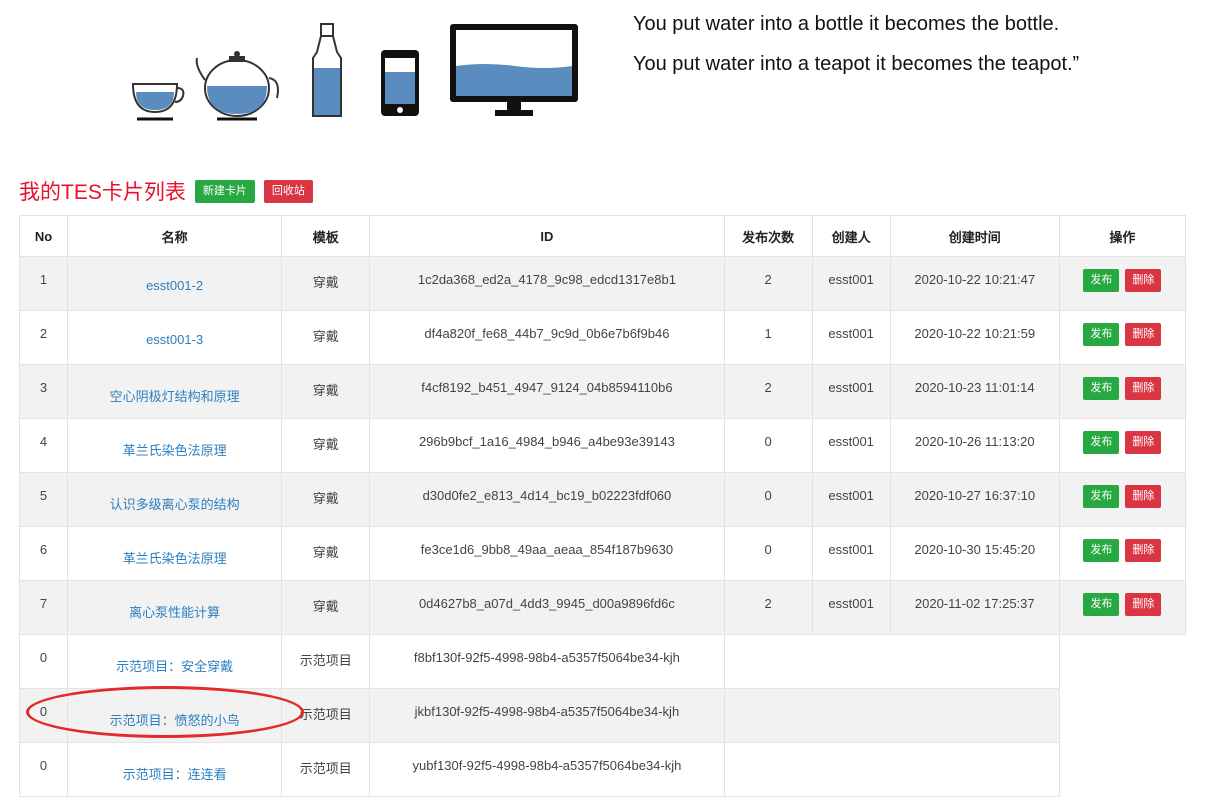 This screenshot has height=797, width=1232. What do you see at coordinates (975, 279) in the screenshot?
I see `row-created-at: 2020-10-22 10:21:47` at bounding box center [975, 279].